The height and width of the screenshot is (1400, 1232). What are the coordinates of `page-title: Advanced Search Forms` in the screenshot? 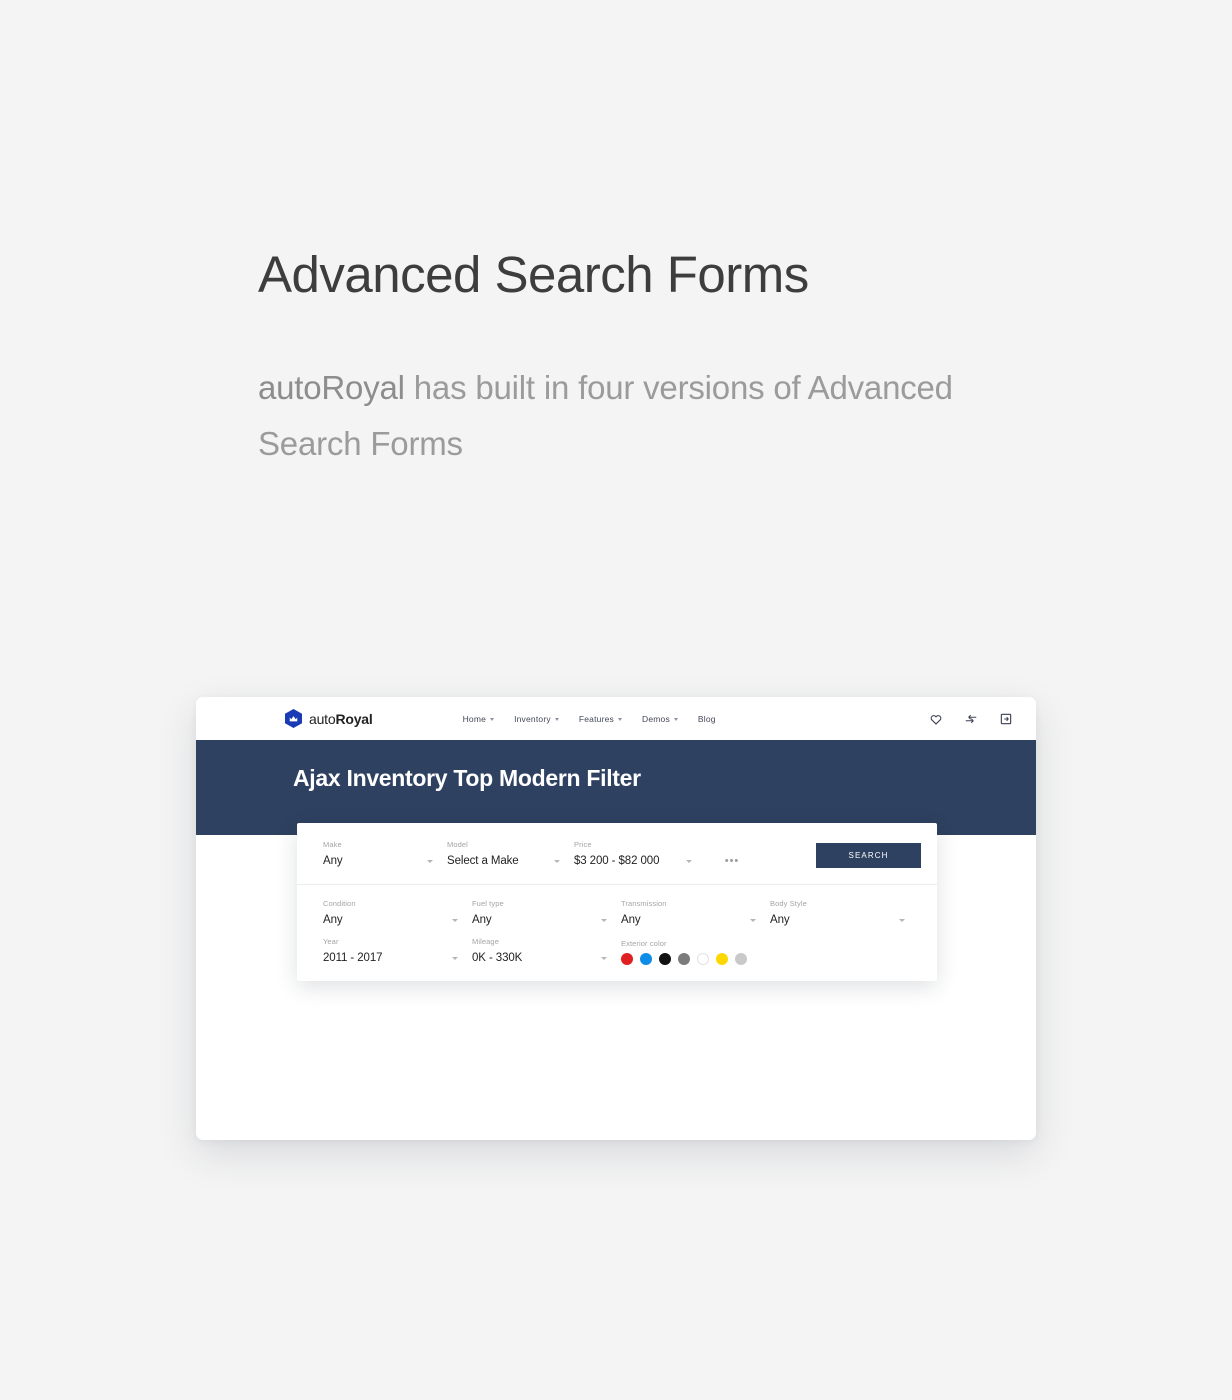 It's located at (533, 274).